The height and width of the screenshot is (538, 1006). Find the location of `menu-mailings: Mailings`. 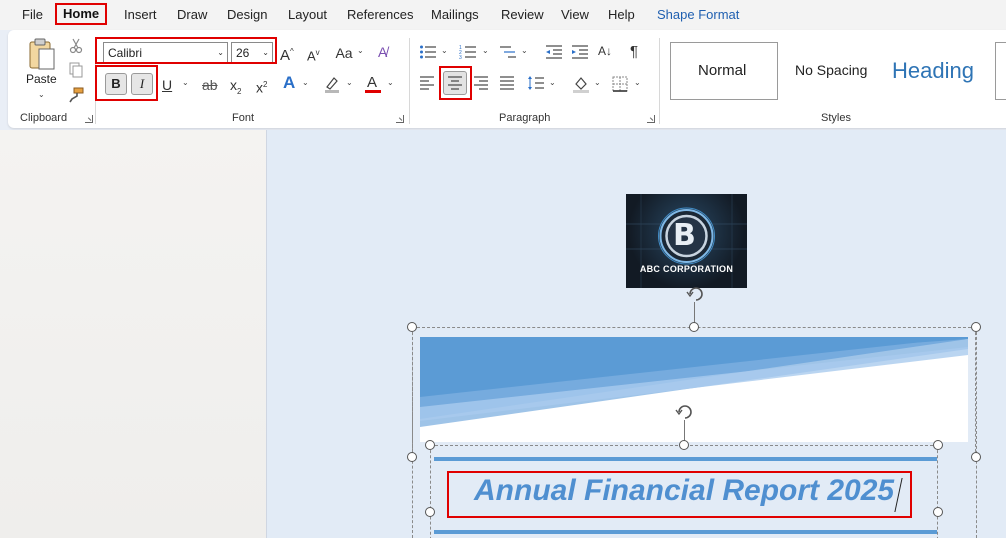

menu-mailings: Mailings is located at coordinates (455, 16).